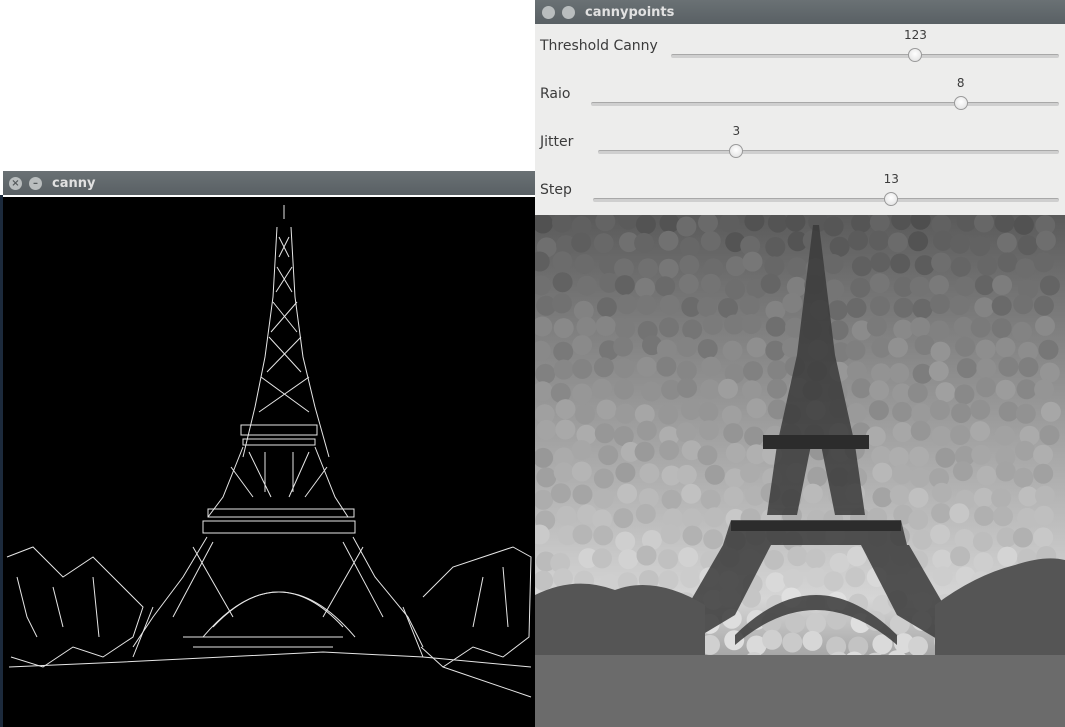  Describe the element at coordinates (269, 183) in the screenshot. I see `canny-titlebar: × – canny` at that location.